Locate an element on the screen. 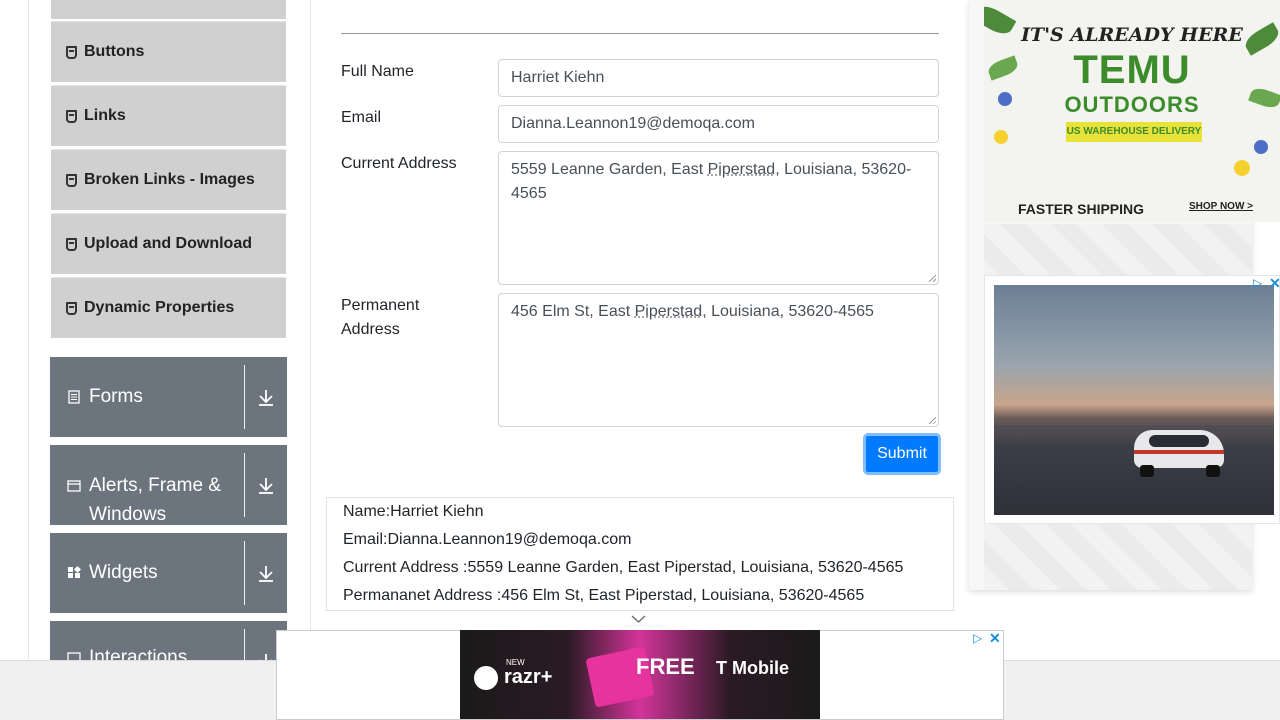 The image size is (1280, 720). sidebar-item-upload-download: Upload and Download is located at coordinates (168, 244).